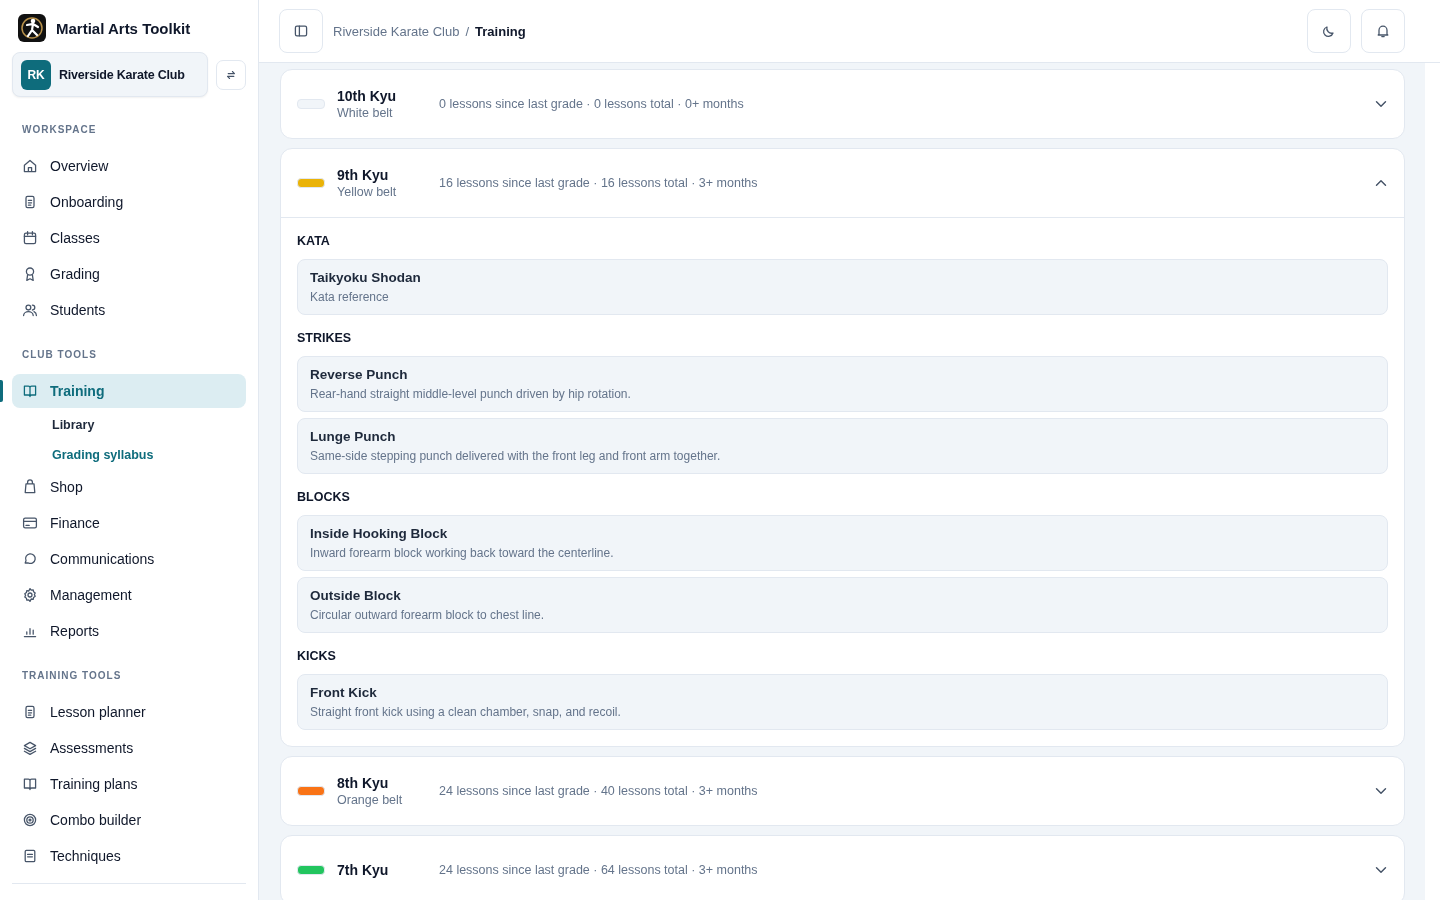 Image resolution: width=1440 pixels, height=900 pixels. I want to click on sidebar-item: Combo builder, so click(129, 820).